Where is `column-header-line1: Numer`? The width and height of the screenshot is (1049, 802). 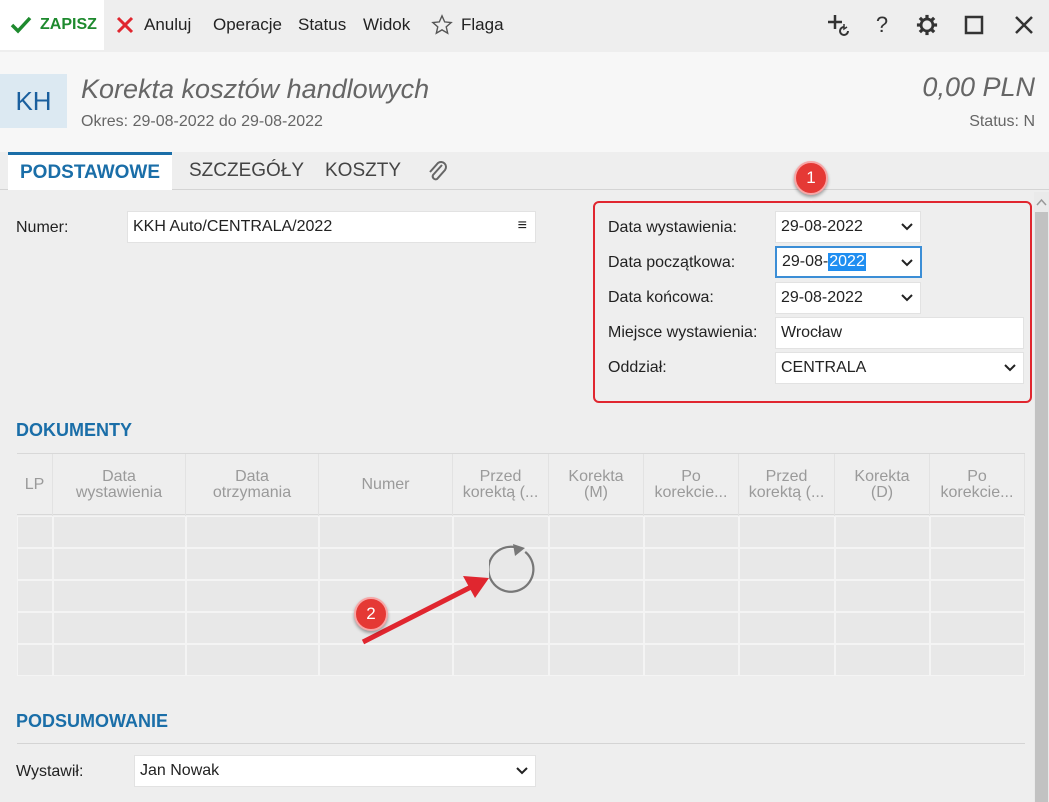 column-header-line1: Numer is located at coordinates (385, 484).